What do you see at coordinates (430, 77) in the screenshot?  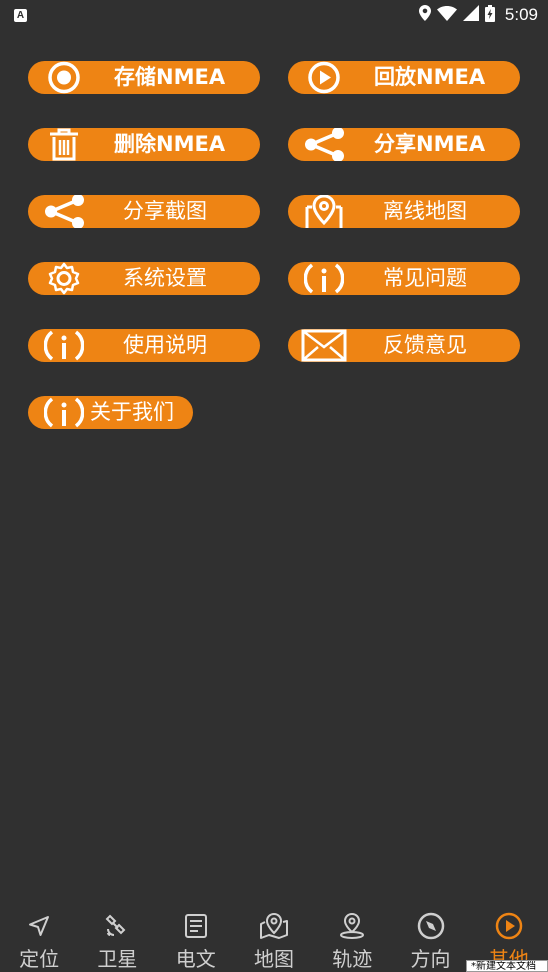 I see `playback-nmea-label: 回放NMEA` at bounding box center [430, 77].